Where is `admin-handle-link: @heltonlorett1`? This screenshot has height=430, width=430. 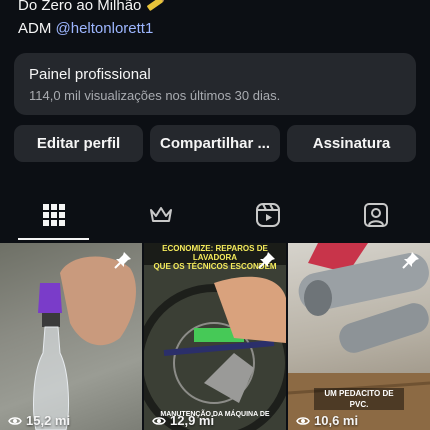
admin-handle-link: @heltonlorett1 is located at coordinates (105, 28).